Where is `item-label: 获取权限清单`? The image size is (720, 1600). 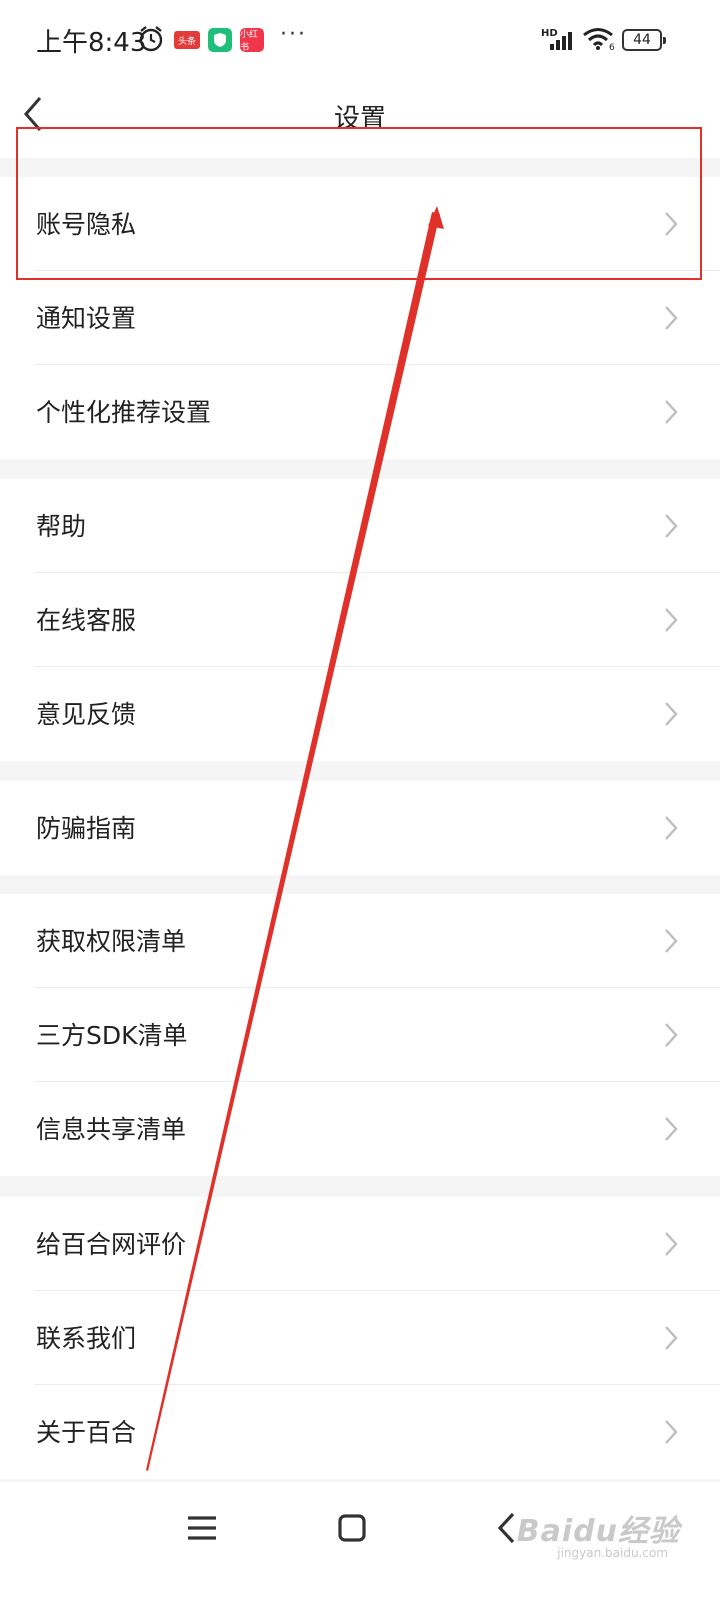 item-label: 获取权限清单 is located at coordinates (111, 941).